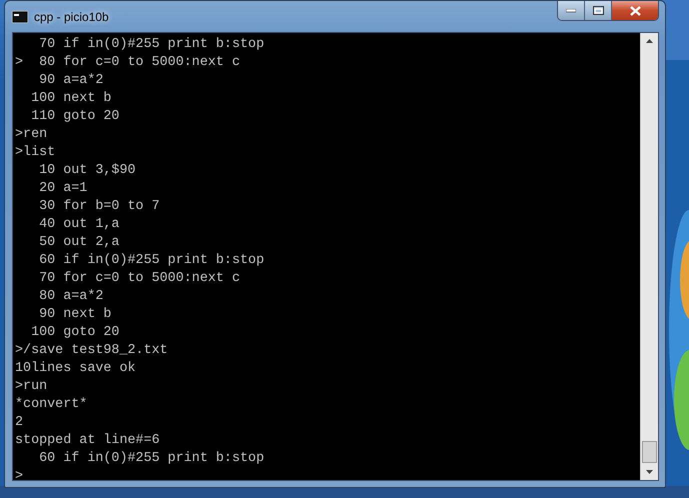 This screenshot has width=689, height=498. What do you see at coordinates (649, 452) in the screenshot?
I see `scroll-thumb` at bounding box center [649, 452].